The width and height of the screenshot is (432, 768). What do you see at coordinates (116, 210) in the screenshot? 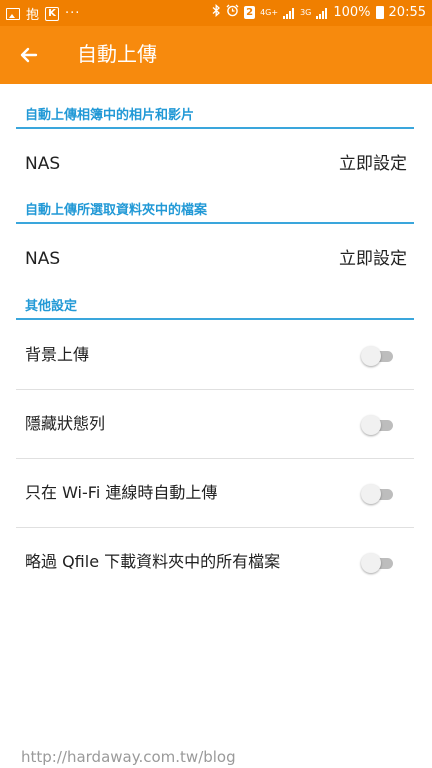
I see `section-header-folders: 自動上傳所選取資料夾中的檔案` at bounding box center [116, 210].